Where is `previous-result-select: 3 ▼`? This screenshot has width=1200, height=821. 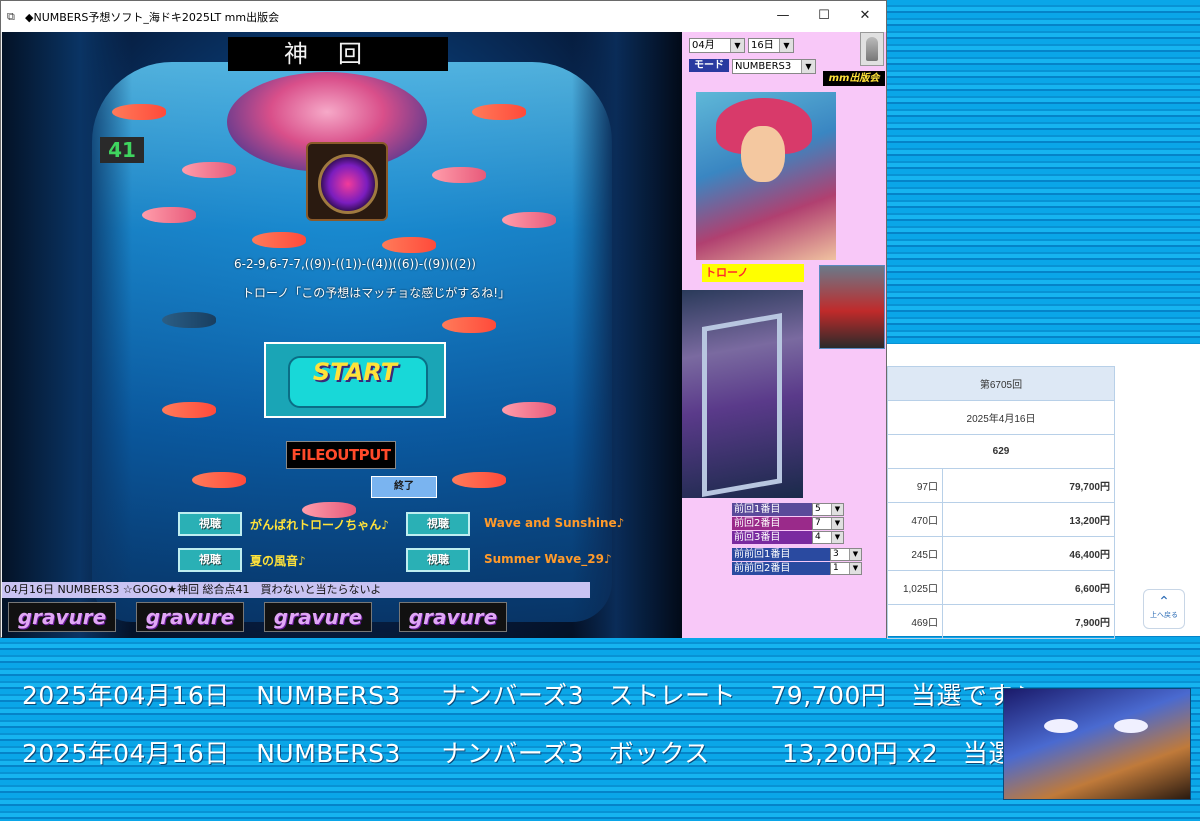
previous-result-select: 3 ▼ is located at coordinates (846, 554).